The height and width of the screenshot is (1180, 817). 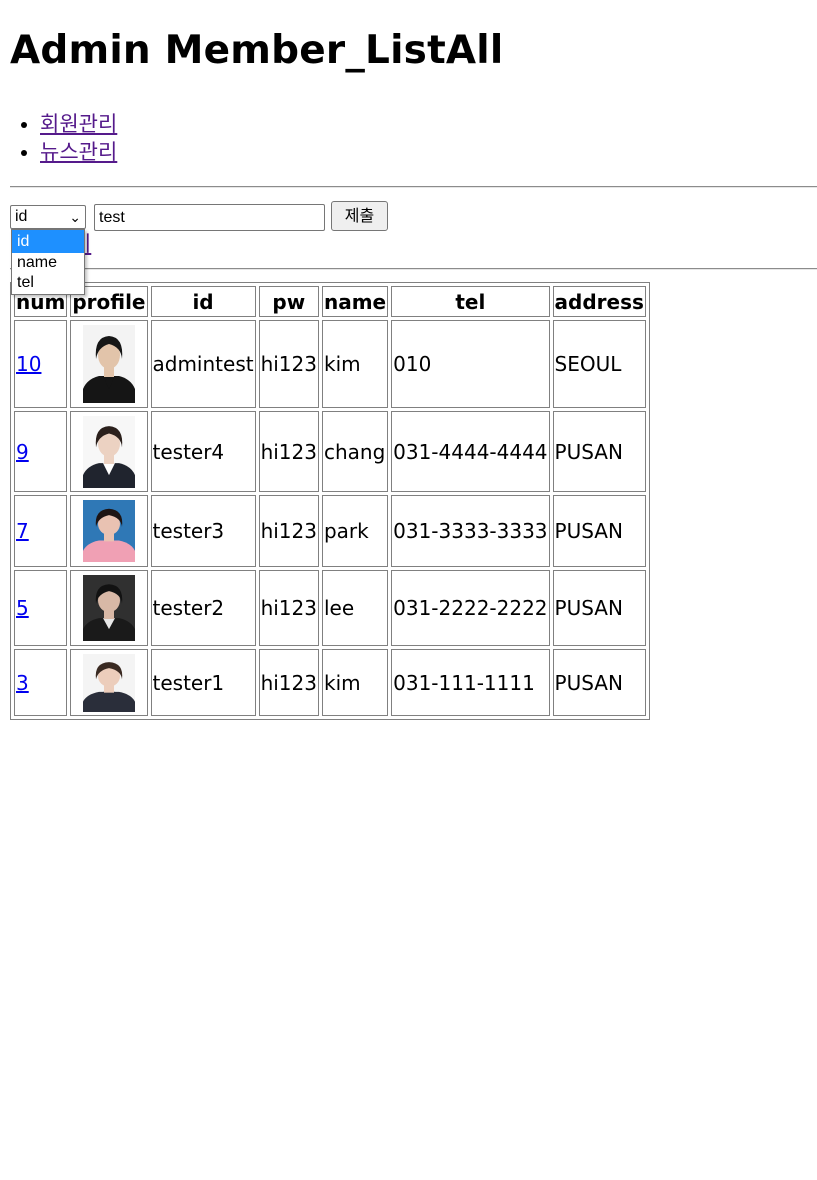 I want to click on header-tel: tel, so click(x=470, y=301).